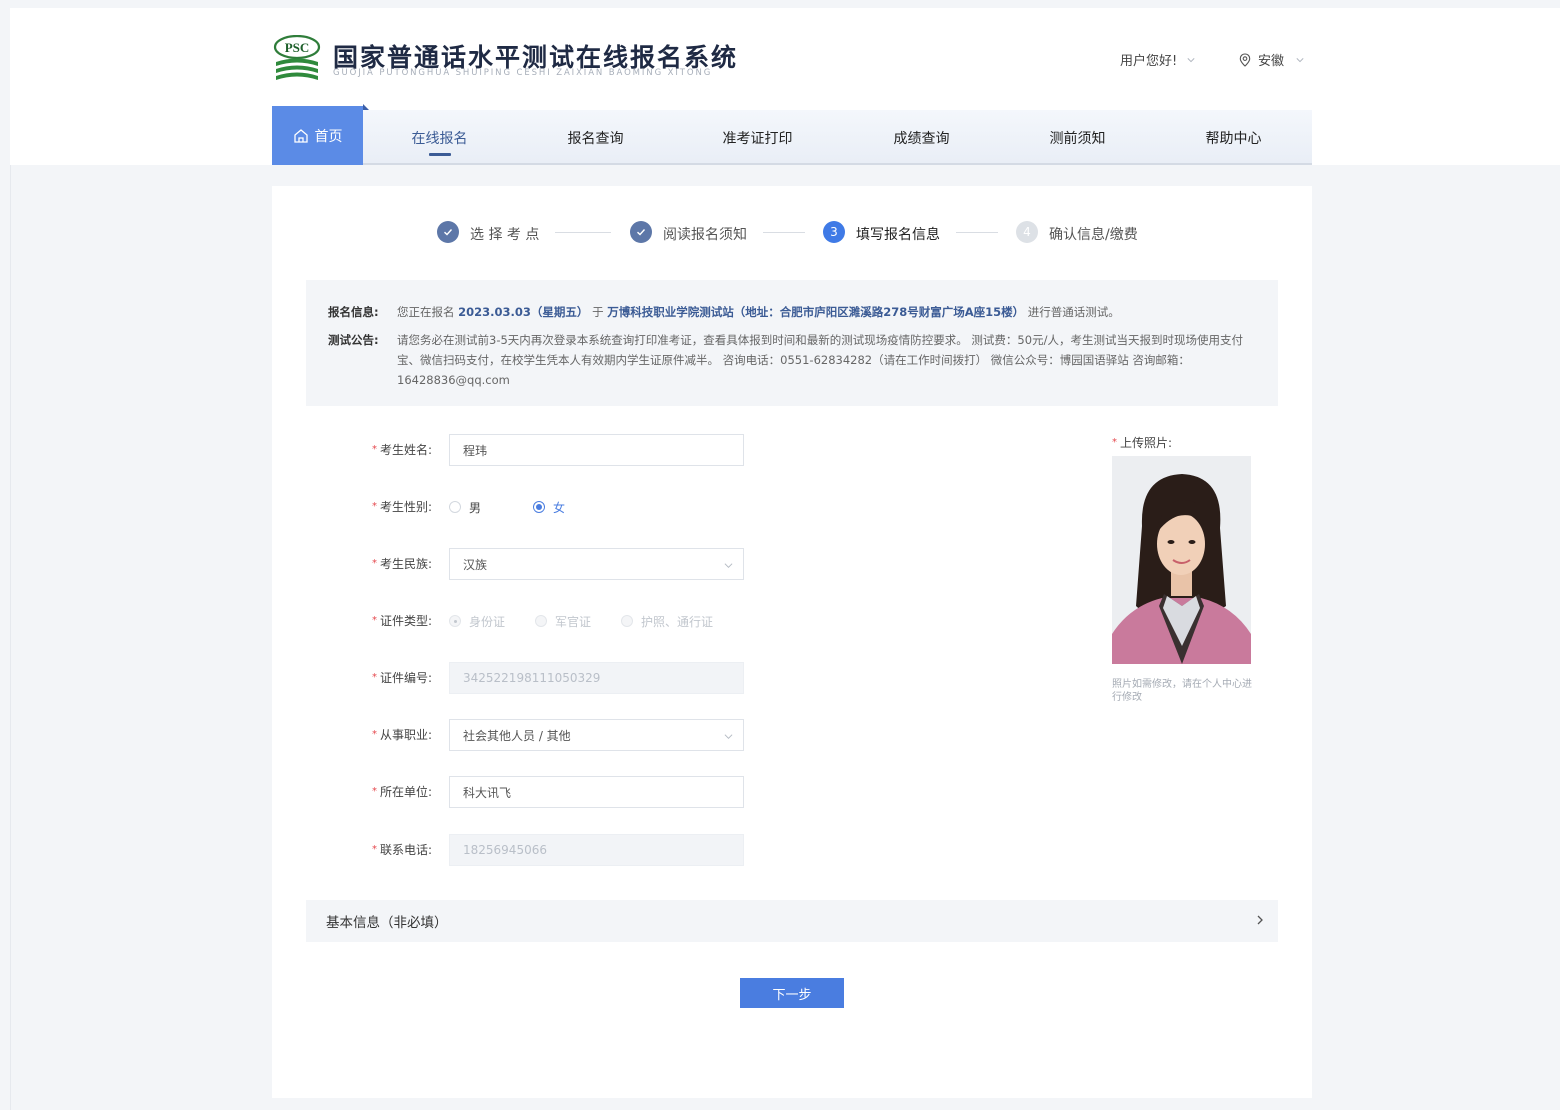 The height and width of the screenshot is (1110, 1560). Describe the element at coordinates (353, 340) in the screenshot. I see `announcement-label: 测试公告:` at that location.